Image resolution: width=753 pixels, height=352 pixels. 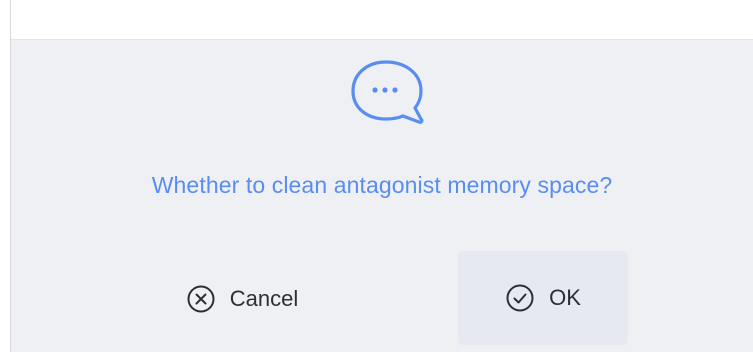 What do you see at coordinates (264, 298) in the screenshot?
I see `cancel-button-label: Cancel` at bounding box center [264, 298].